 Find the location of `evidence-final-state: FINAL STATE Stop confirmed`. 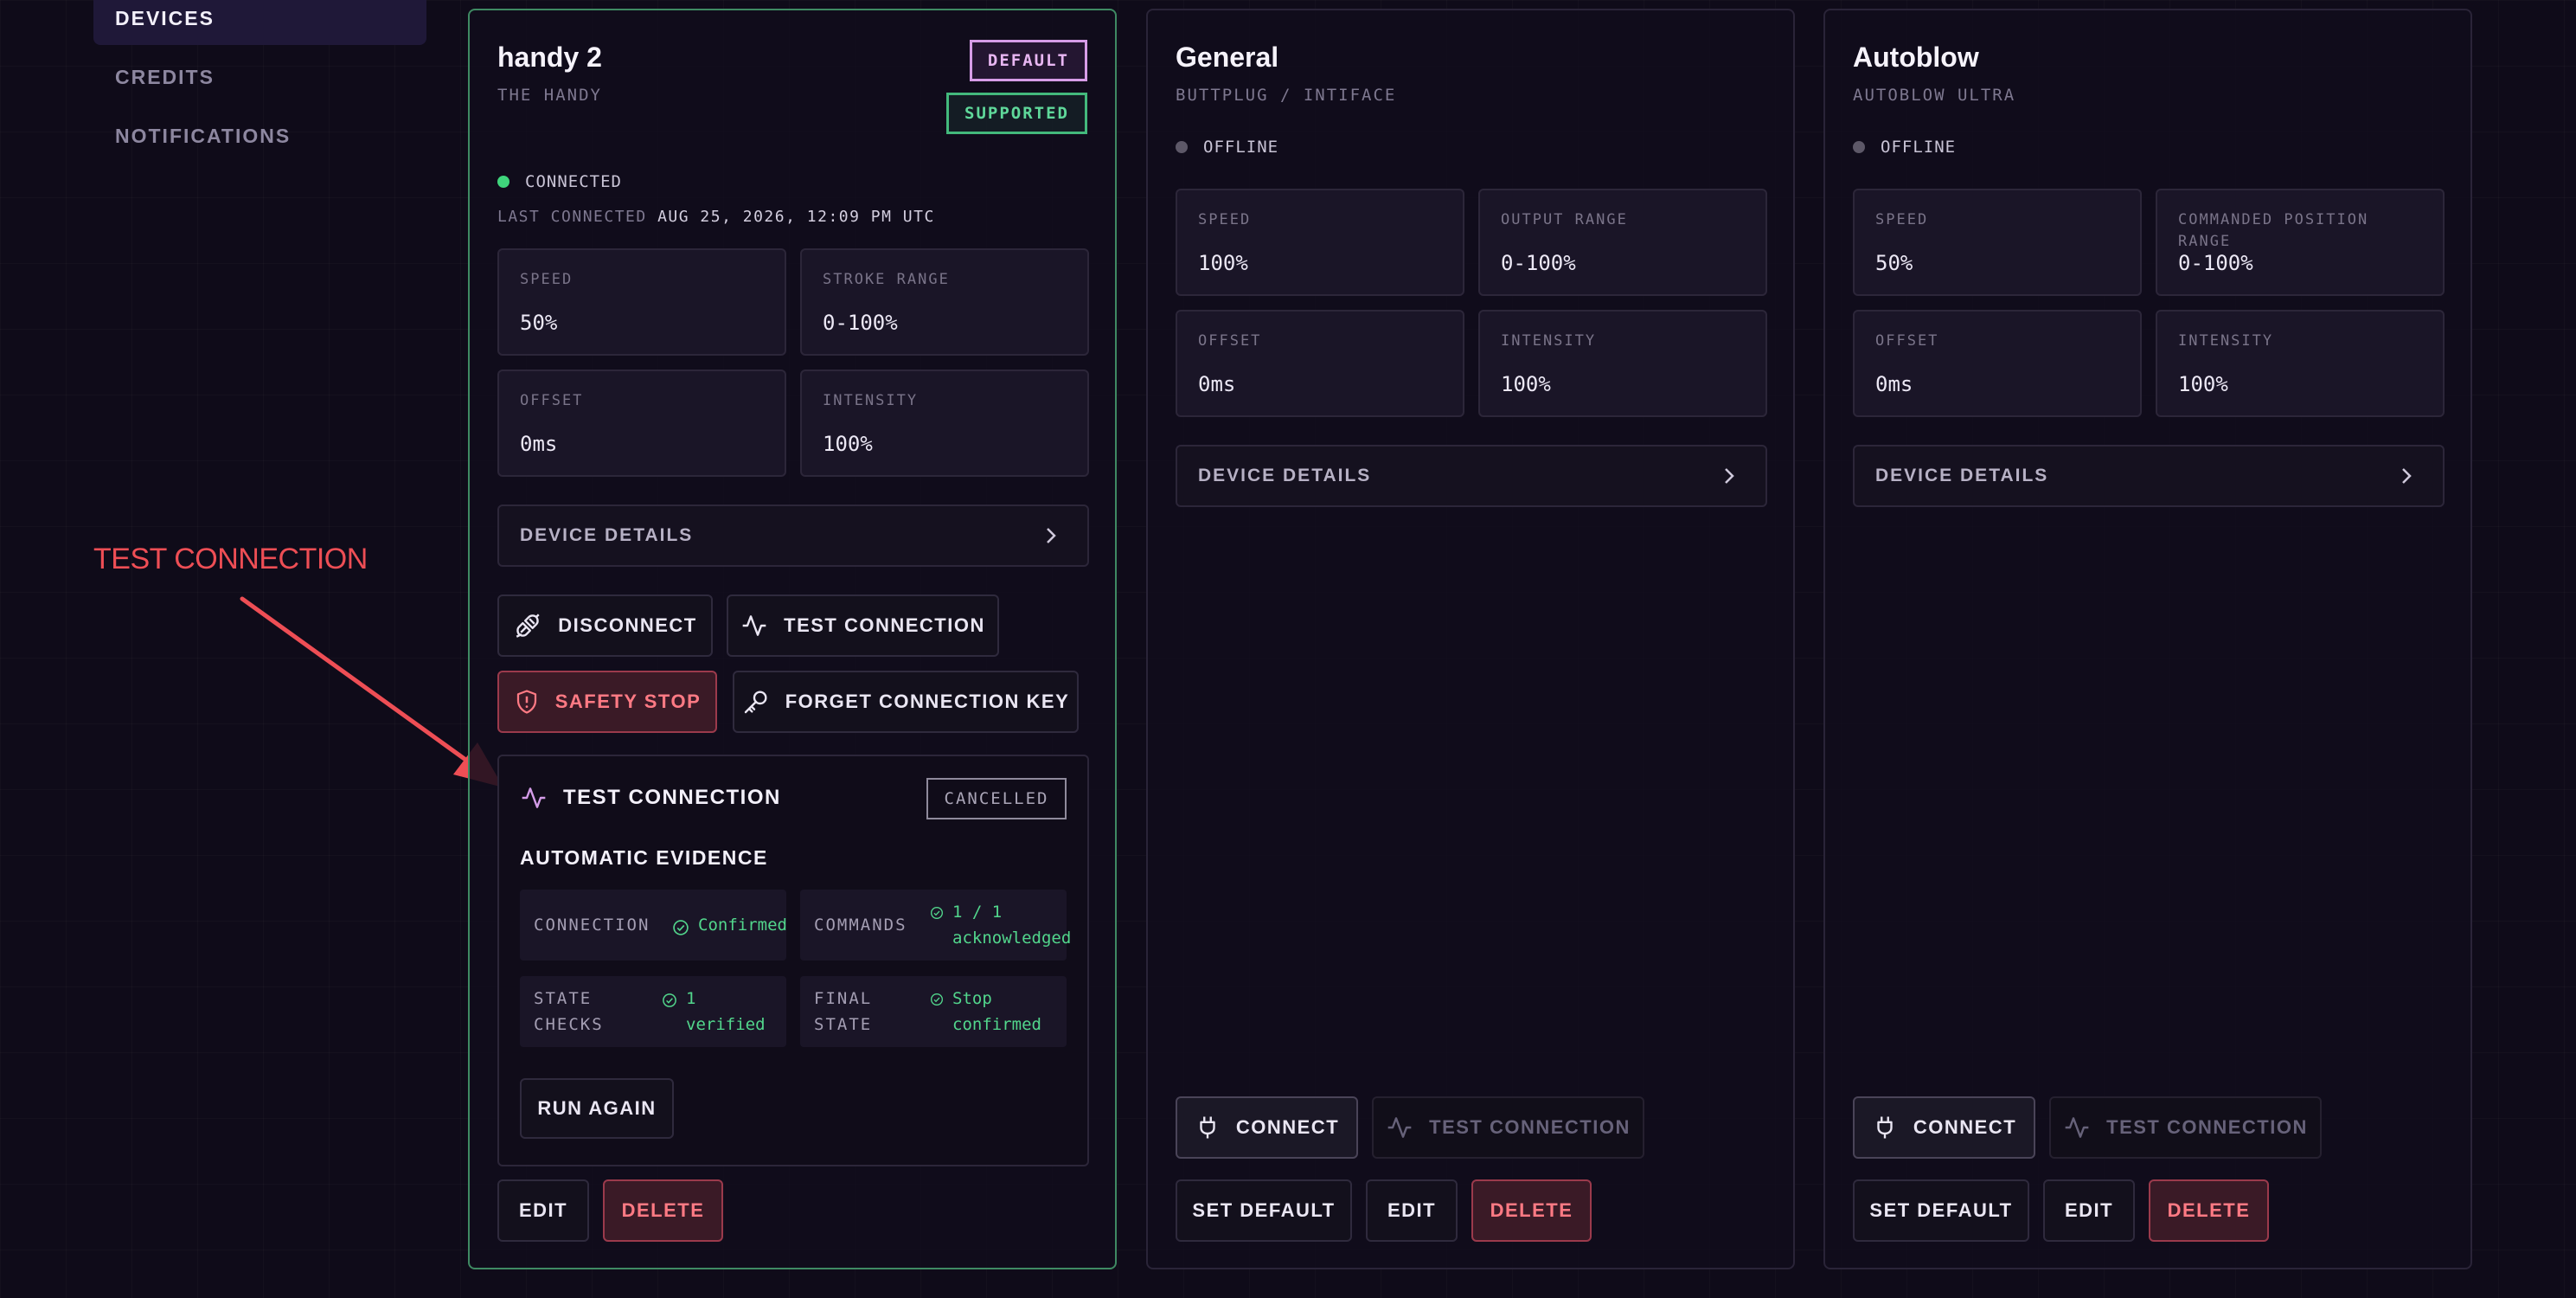

evidence-final-state: FINAL STATE Stop confirmed is located at coordinates (933, 1011).